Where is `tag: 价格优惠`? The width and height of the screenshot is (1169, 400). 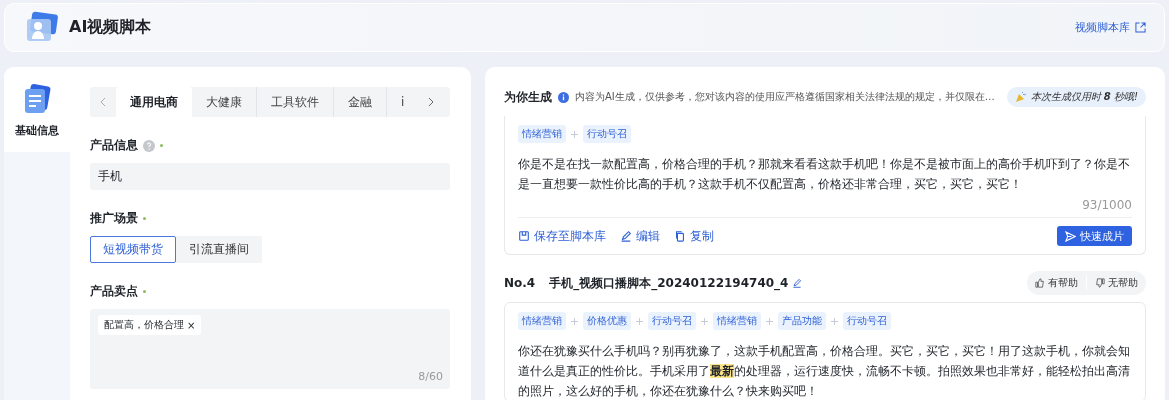
tag: 价格优惠 is located at coordinates (607, 321).